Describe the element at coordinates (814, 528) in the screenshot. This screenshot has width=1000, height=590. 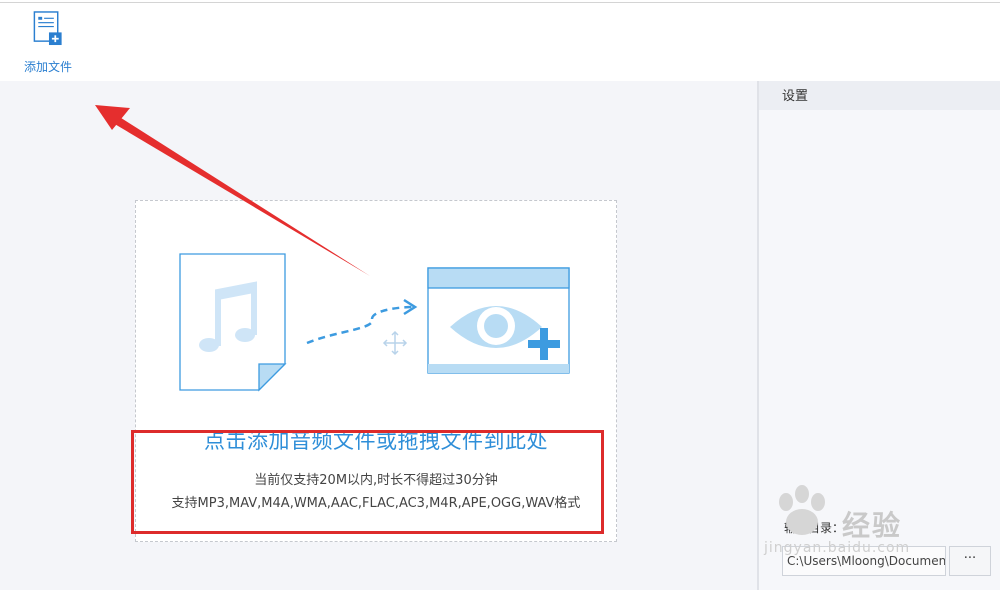
I see `output-dir-label: 输出目录：` at that location.